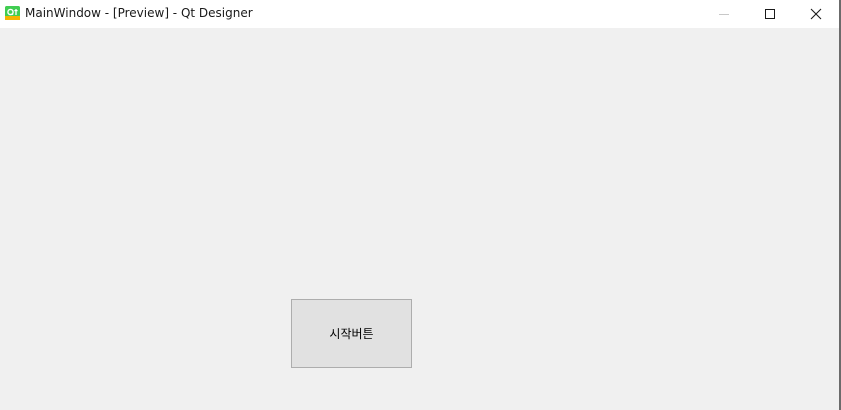 The image size is (841, 410). I want to click on maximize-button, so click(770, 14).